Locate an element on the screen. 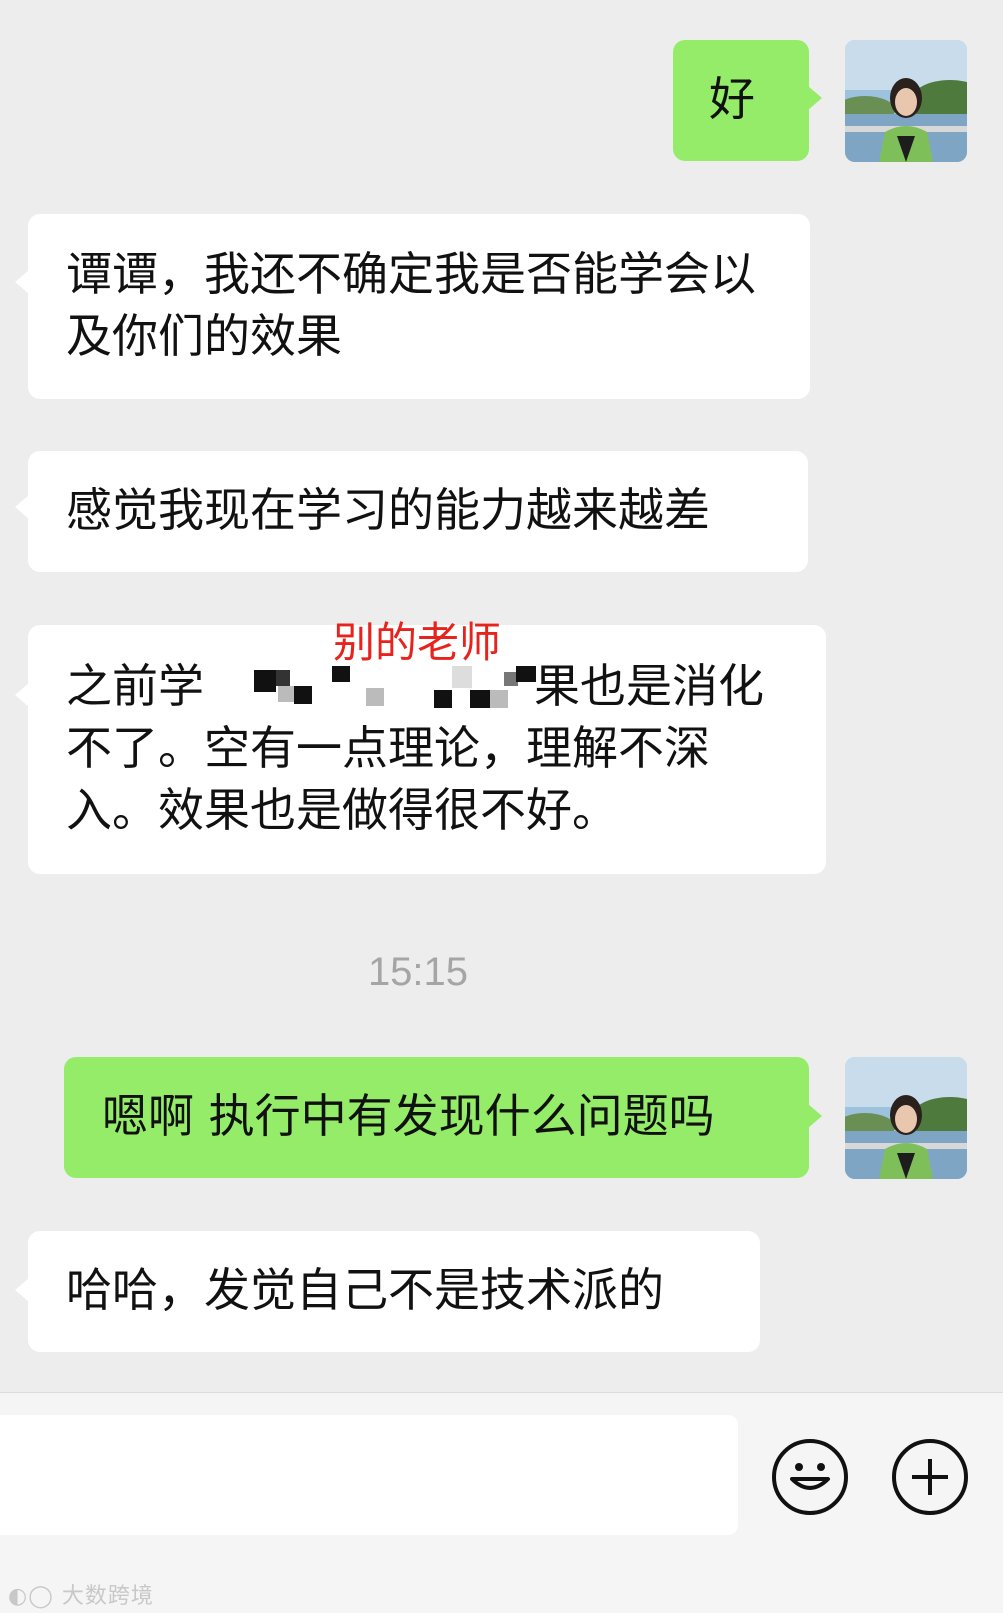  message-timestamp: 15:15 is located at coordinates (418, 972).